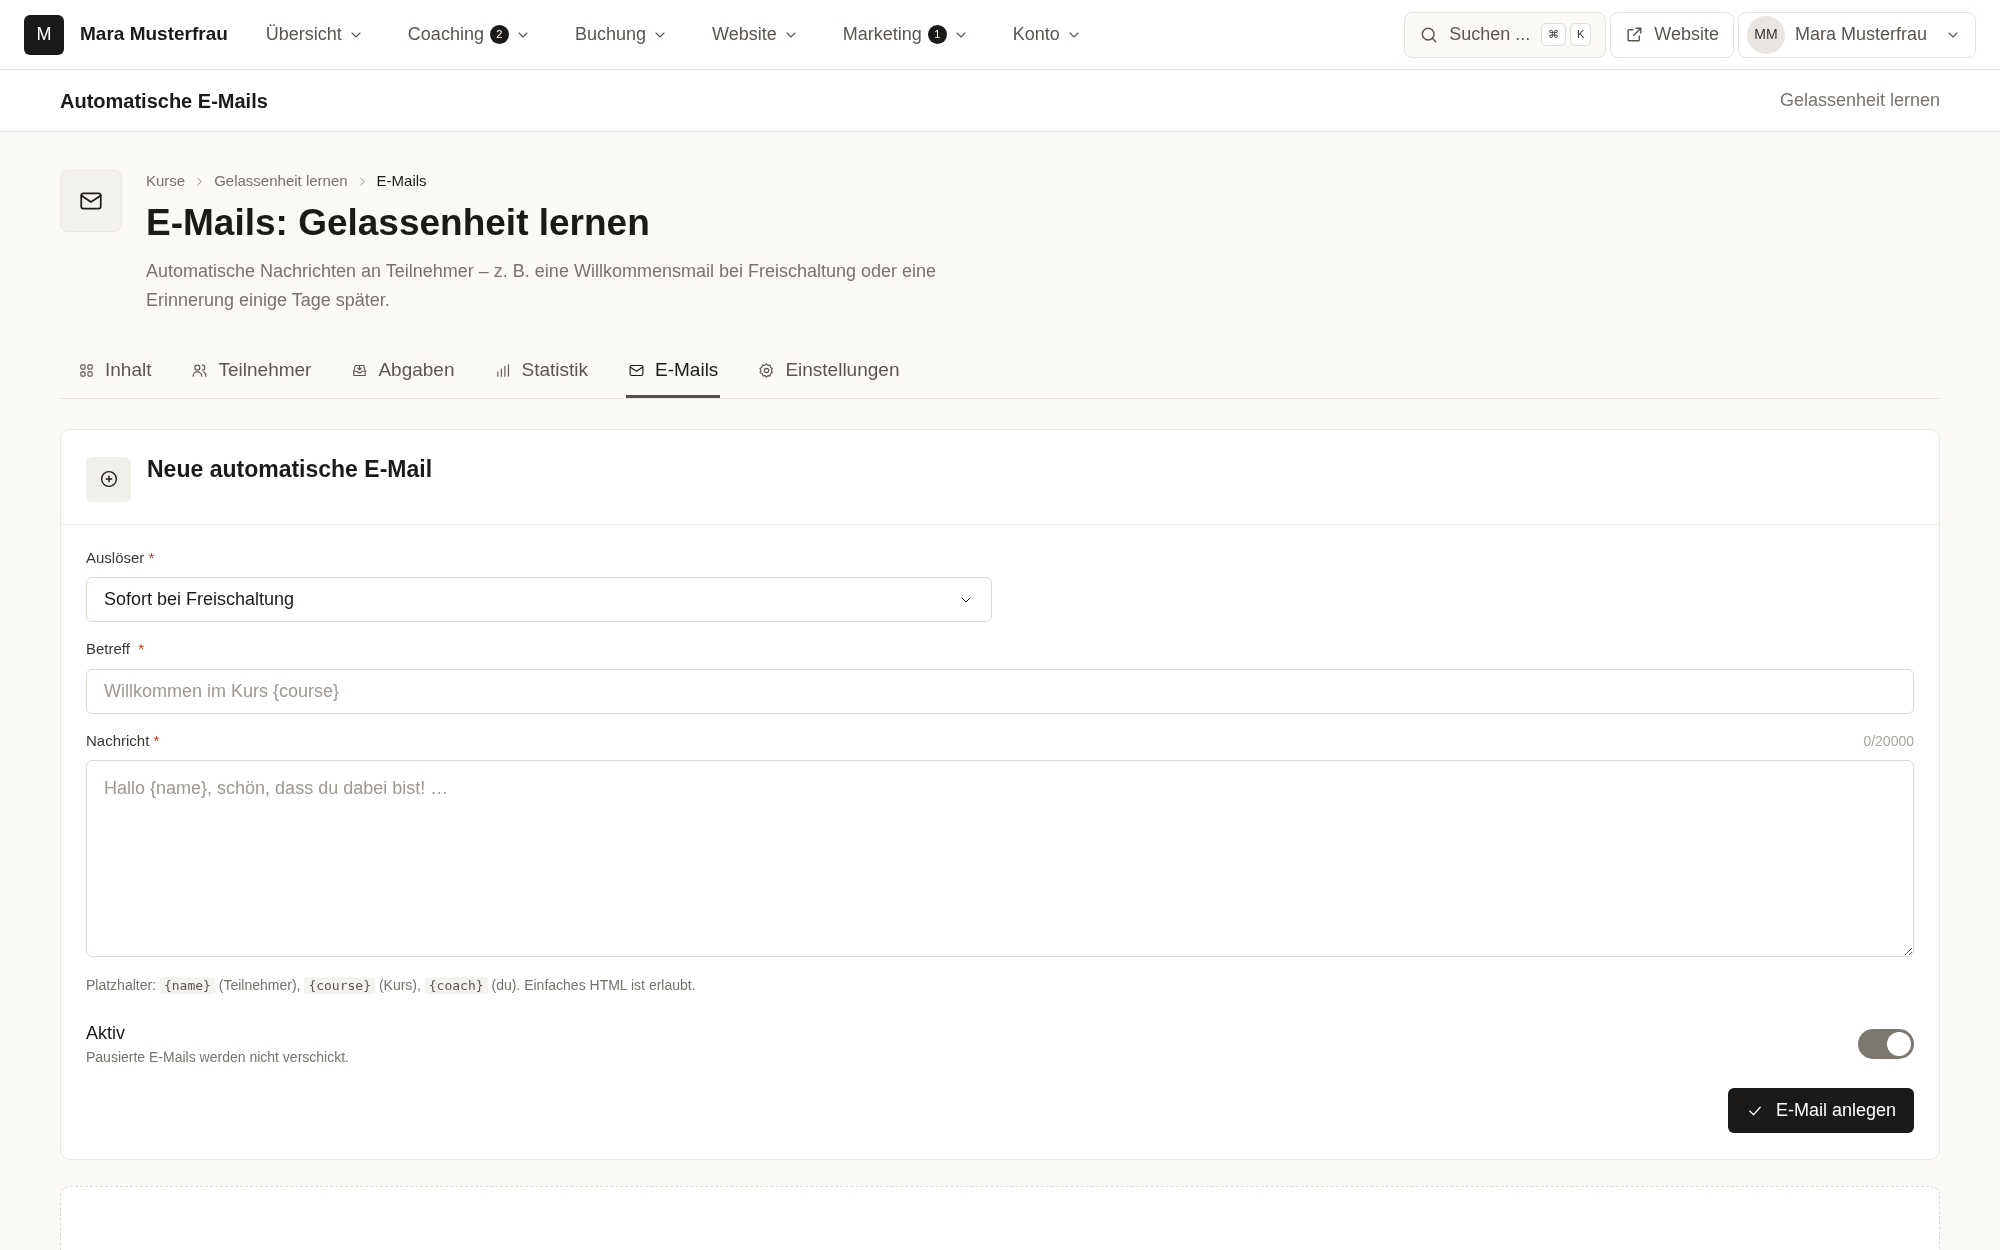  I want to click on field-label: Auslöser *, so click(120, 558).